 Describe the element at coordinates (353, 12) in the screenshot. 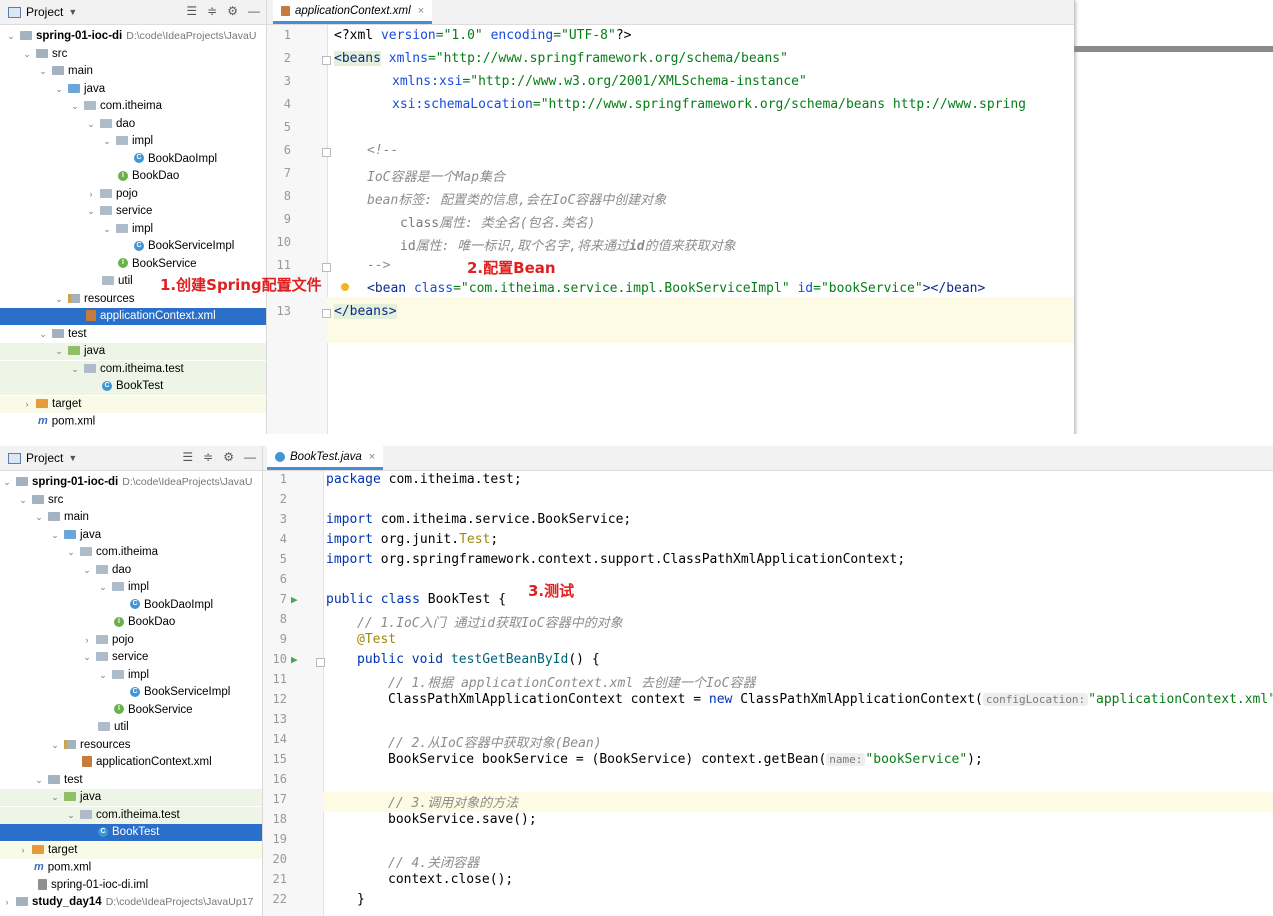

I see `tab-applicationcontext-xml: applicationContext.xml ×` at that location.